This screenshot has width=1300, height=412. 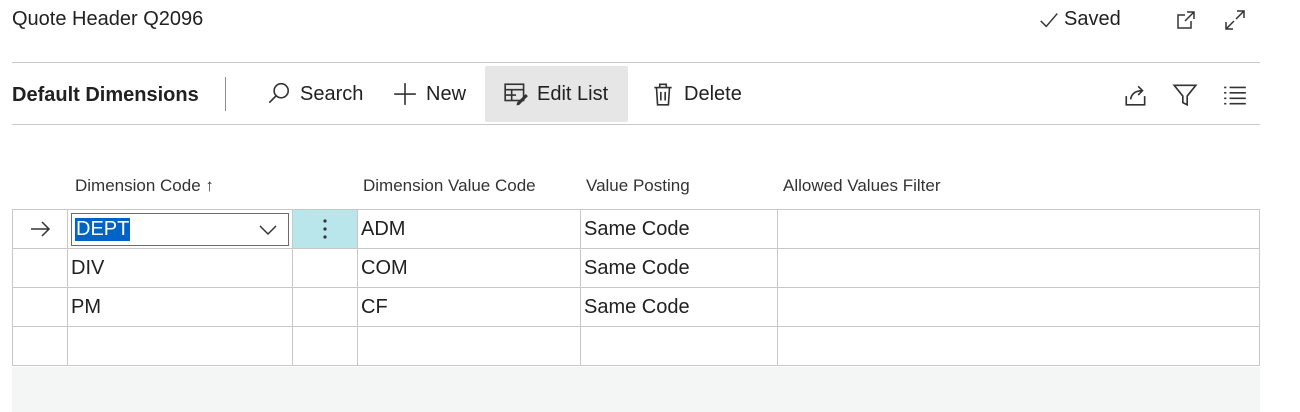 I want to click on dimension-code-cell: DEPT, so click(x=180, y=229).